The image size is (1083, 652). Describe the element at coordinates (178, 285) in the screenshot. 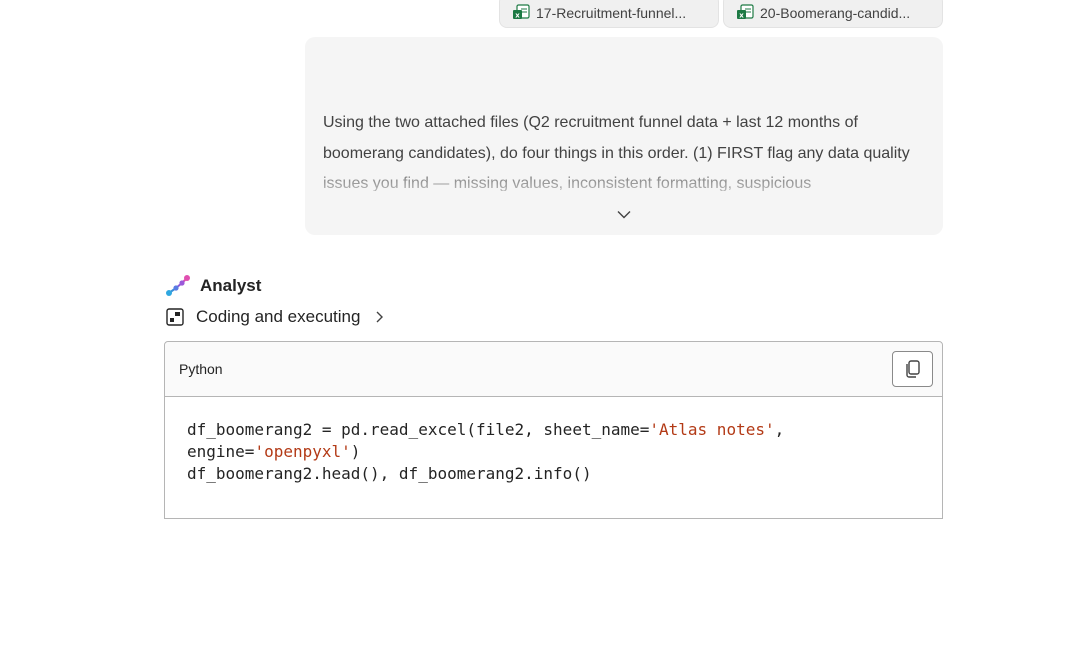

I see `analyst-icon` at that location.